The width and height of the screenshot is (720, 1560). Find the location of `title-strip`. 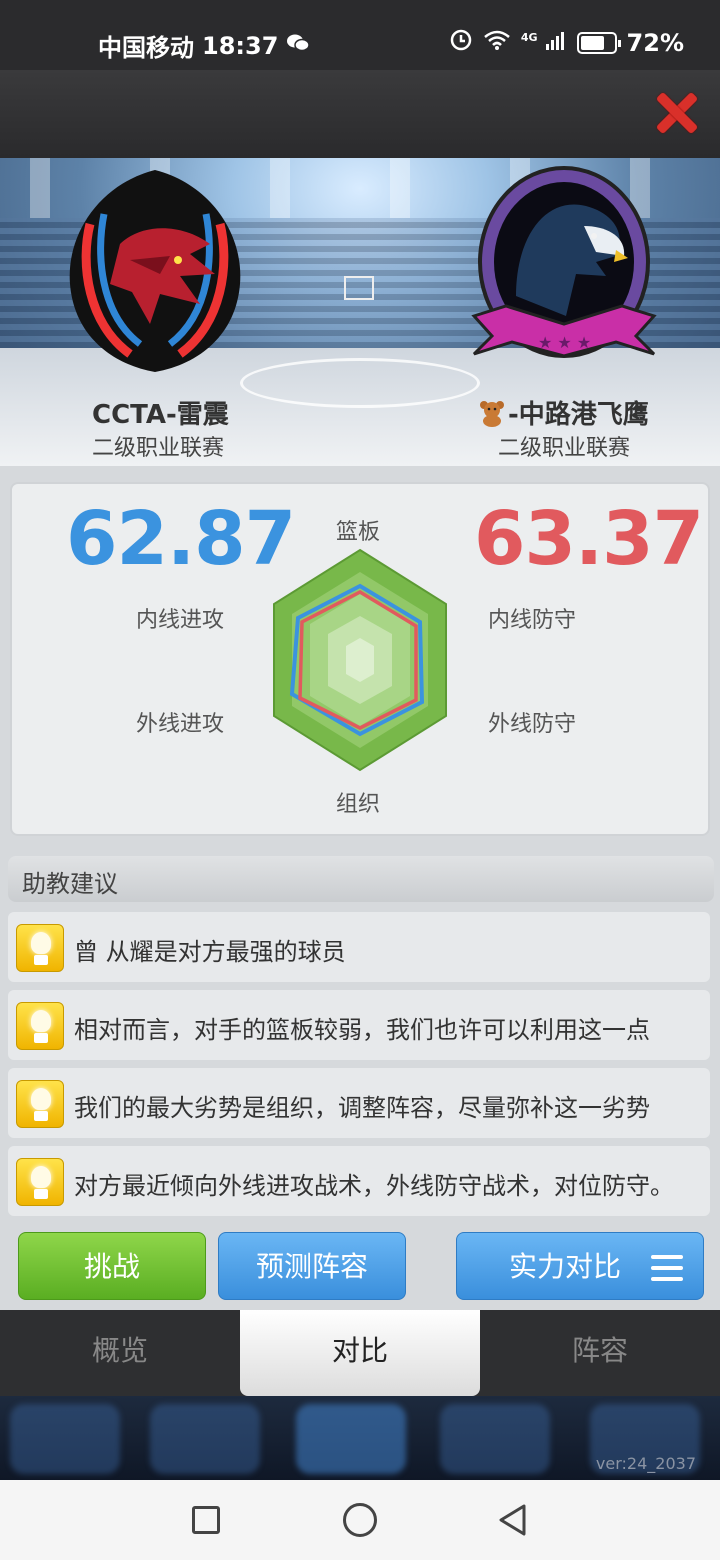

title-strip is located at coordinates (360, 114).